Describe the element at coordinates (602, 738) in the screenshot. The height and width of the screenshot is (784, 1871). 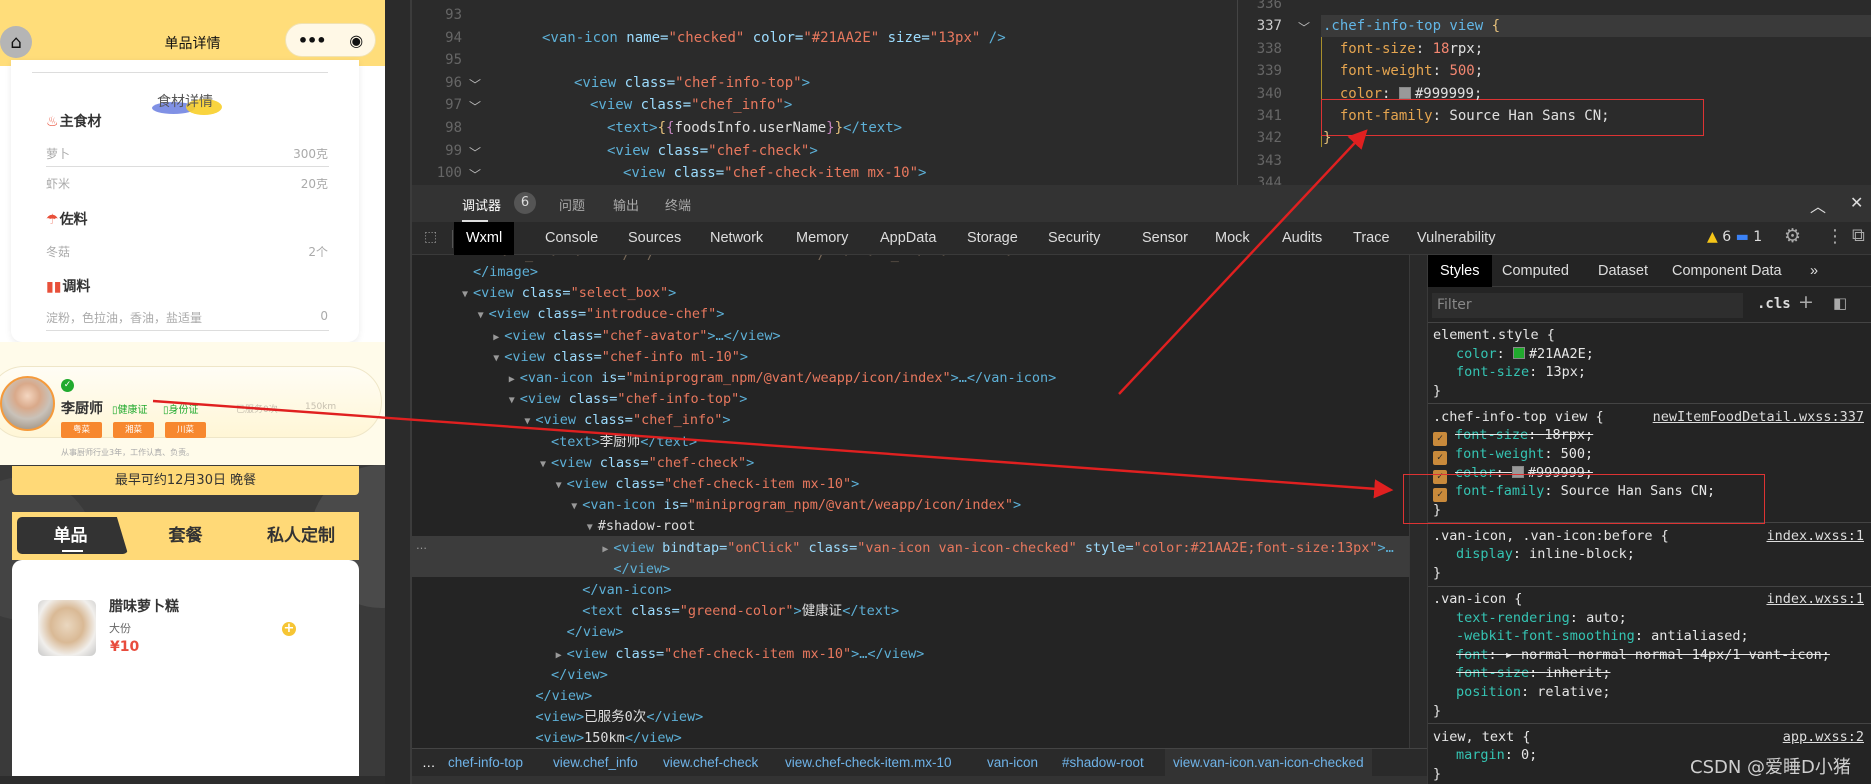
I see `tree-node: <view>150km</view>` at that location.